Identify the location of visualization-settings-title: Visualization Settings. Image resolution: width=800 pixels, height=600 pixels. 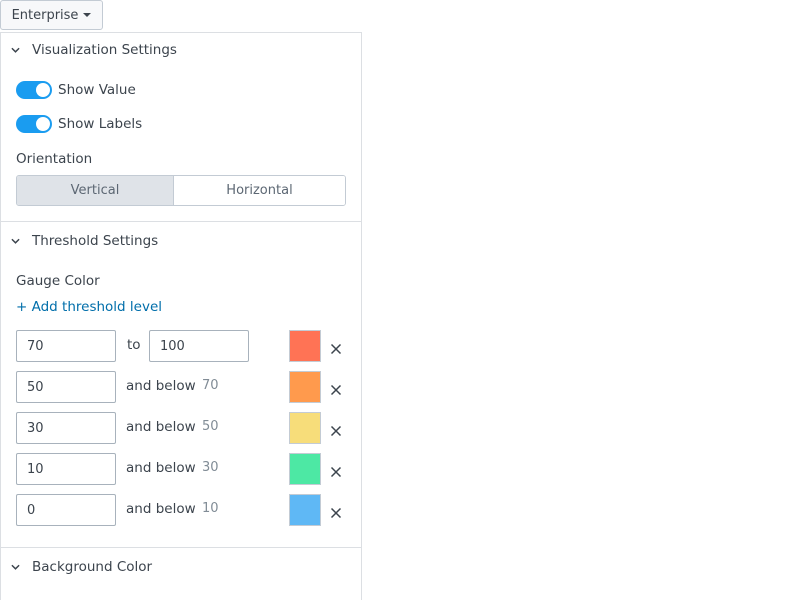
(104, 50).